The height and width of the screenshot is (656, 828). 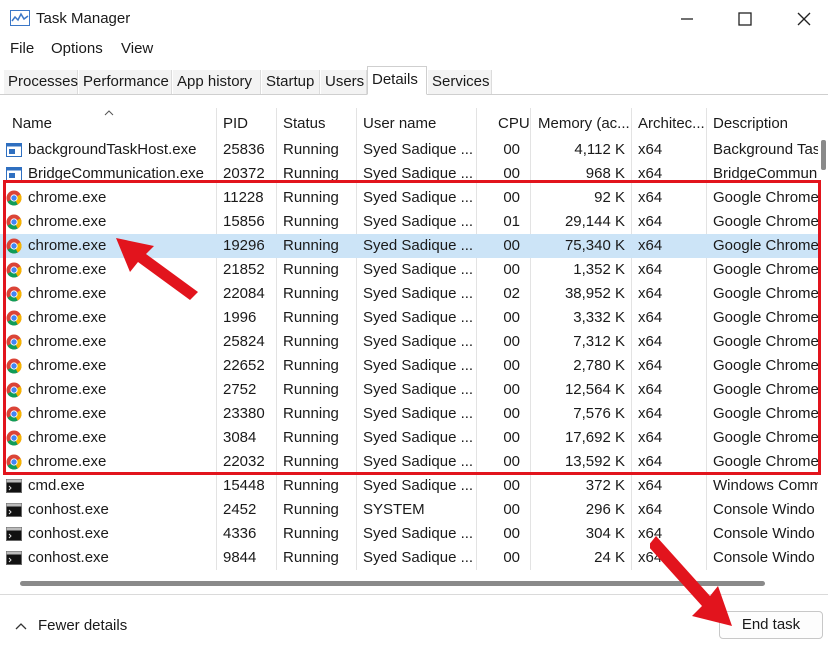 What do you see at coordinates (217, 82) in the screenshot?
I see `tab-app-history: App history` at bounding box center [217, 82].